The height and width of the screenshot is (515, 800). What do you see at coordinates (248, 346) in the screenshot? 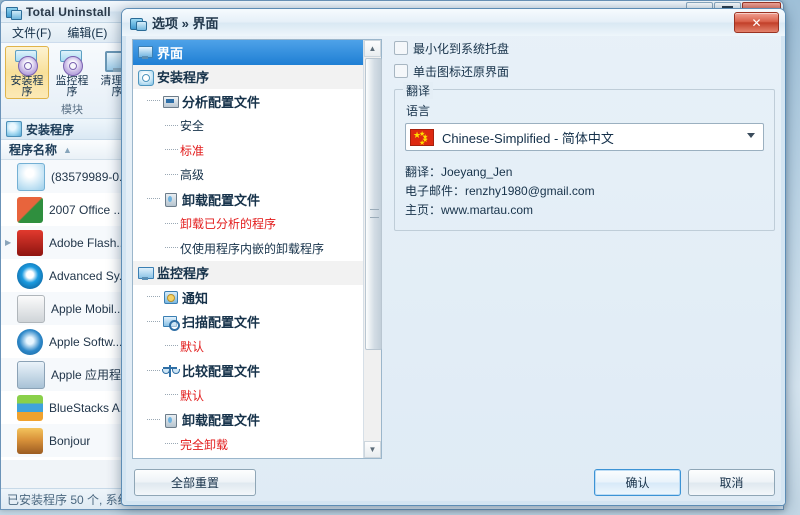
I see `tree-item-scan-default: 默认` at bounding box center [248, 346].